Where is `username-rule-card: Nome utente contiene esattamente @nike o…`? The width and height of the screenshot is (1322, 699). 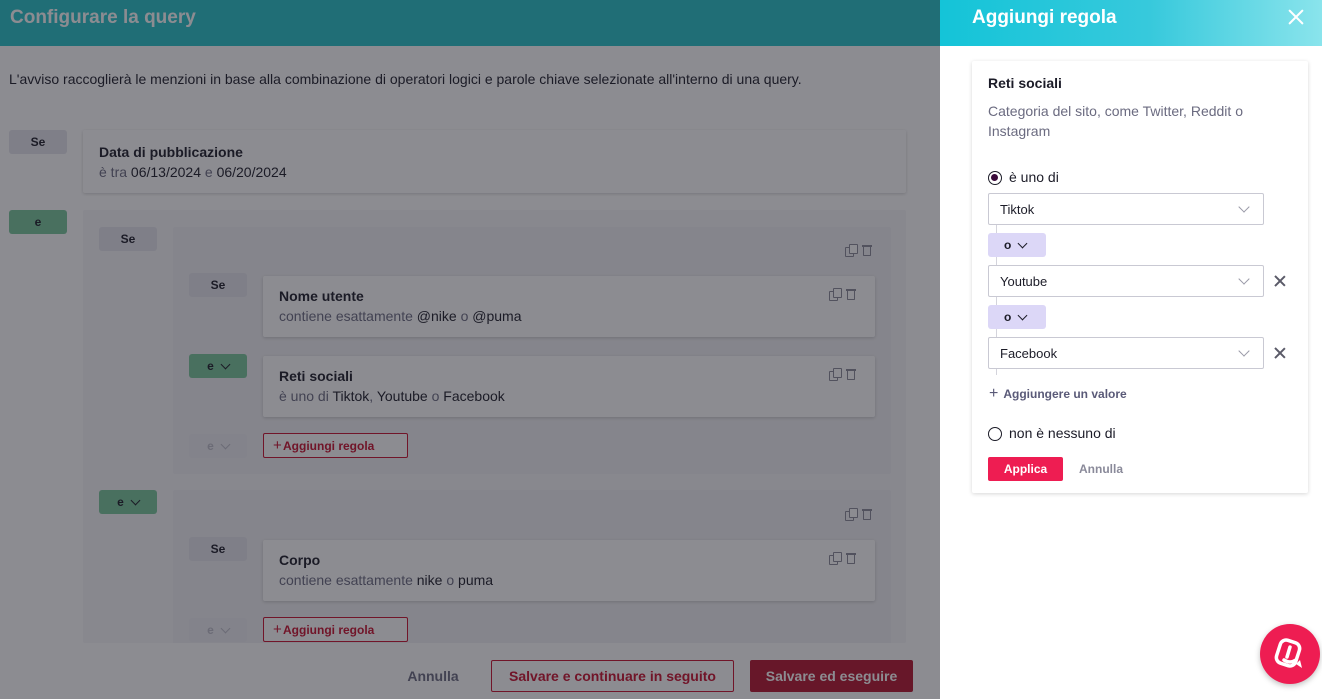
username-rule-card: Nome utente contiene esattamente @nike o… is located at coordinates (569, 306).